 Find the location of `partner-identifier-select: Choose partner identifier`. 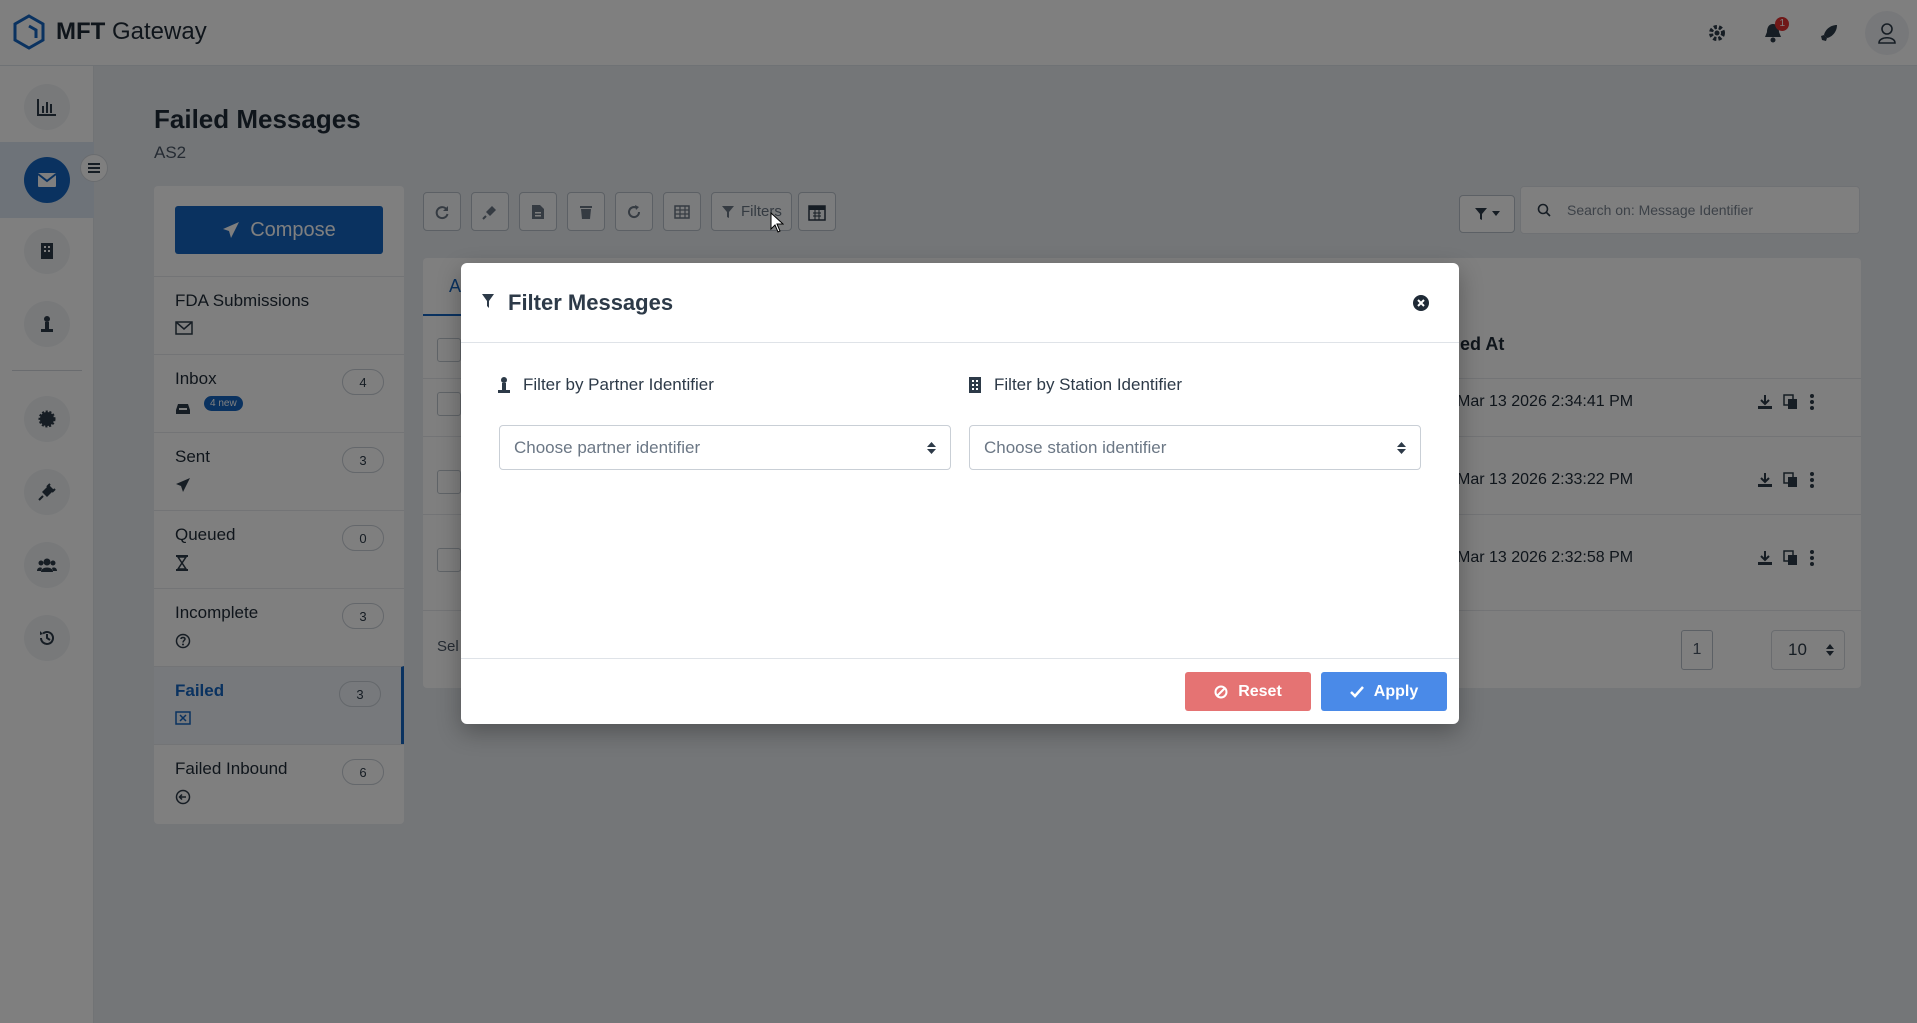

partner-identifier-select: Choose partner identifier is located at coordinates (725, 447).